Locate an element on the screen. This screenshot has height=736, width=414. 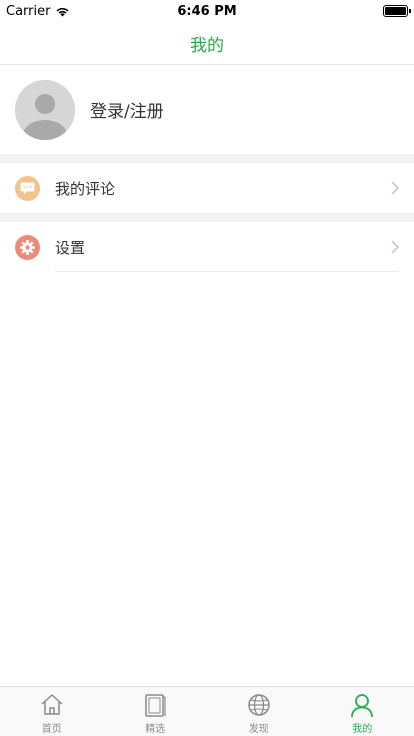
wifi-icon is located at coordinates (62, 11).